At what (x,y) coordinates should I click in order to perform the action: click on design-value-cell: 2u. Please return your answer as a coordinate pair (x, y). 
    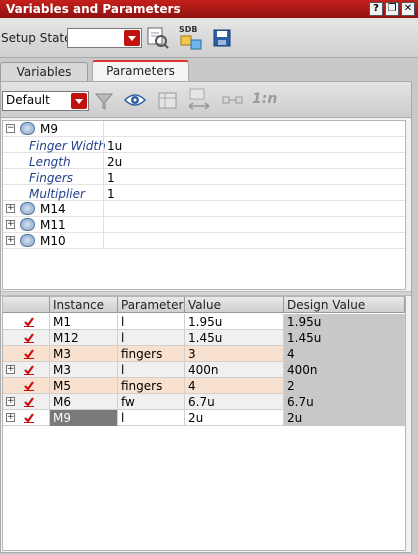
    Looking at the image, I should click on (344, 418).